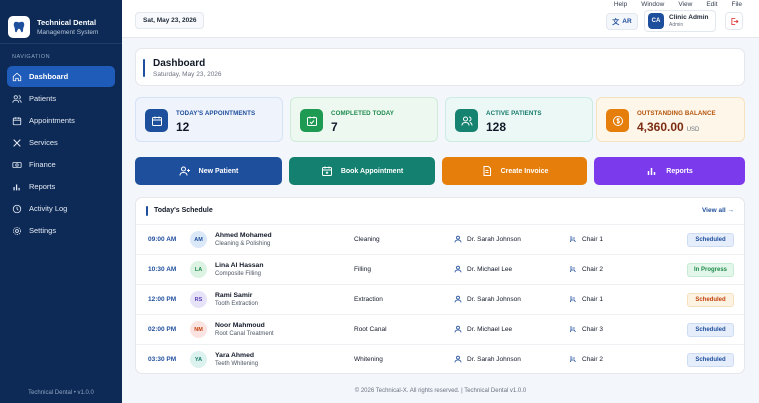 This screenshot has width=759, height=403. Describe the element at coordinates (243, 244) in the screenshot. I see `procedure: Cleaning & Polishing` at that location.